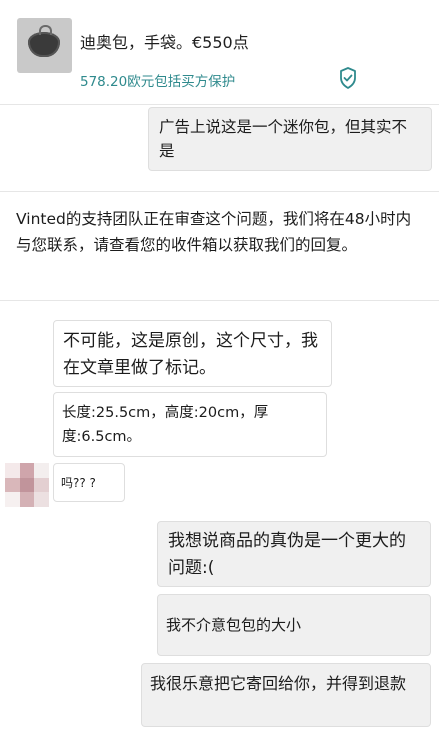 The height and width of the screenshot is (729, 439). What do you see at coordinates (234, 625) in the screenshot?
I see `message-text: 我不介意包包的大小` at bounding box center [234, 625].